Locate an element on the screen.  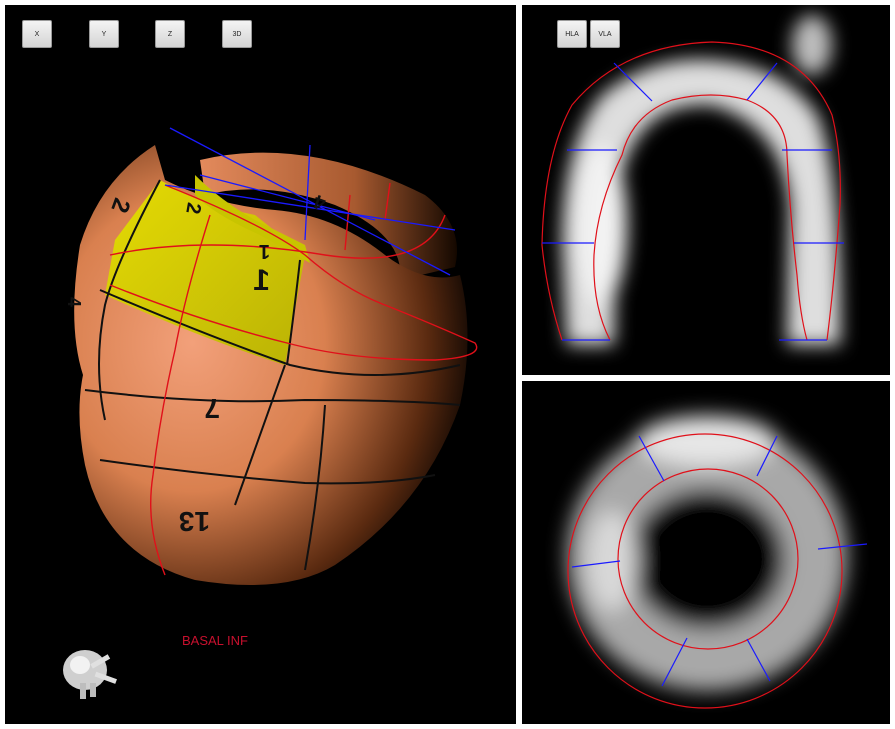
view-z-button: Z is located at coordinates (170, 34).